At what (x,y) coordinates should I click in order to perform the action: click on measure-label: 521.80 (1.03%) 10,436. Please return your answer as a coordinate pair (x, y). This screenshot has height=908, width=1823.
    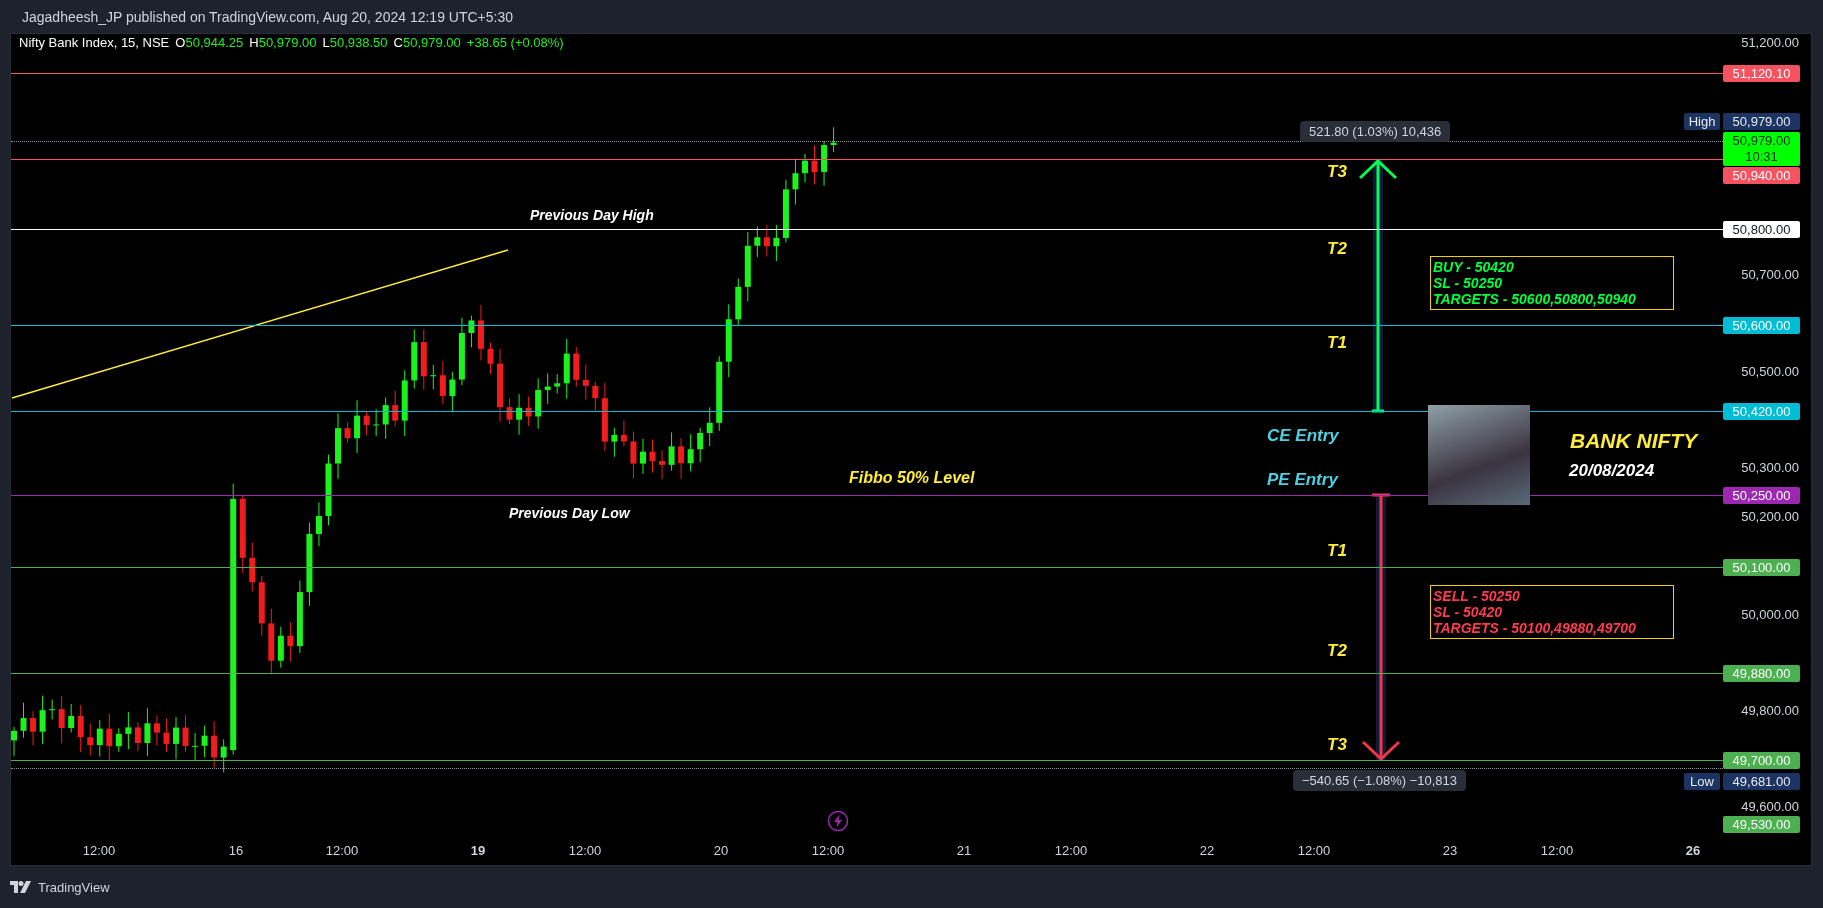
    Looking at the image, I should click on (1375, 131).